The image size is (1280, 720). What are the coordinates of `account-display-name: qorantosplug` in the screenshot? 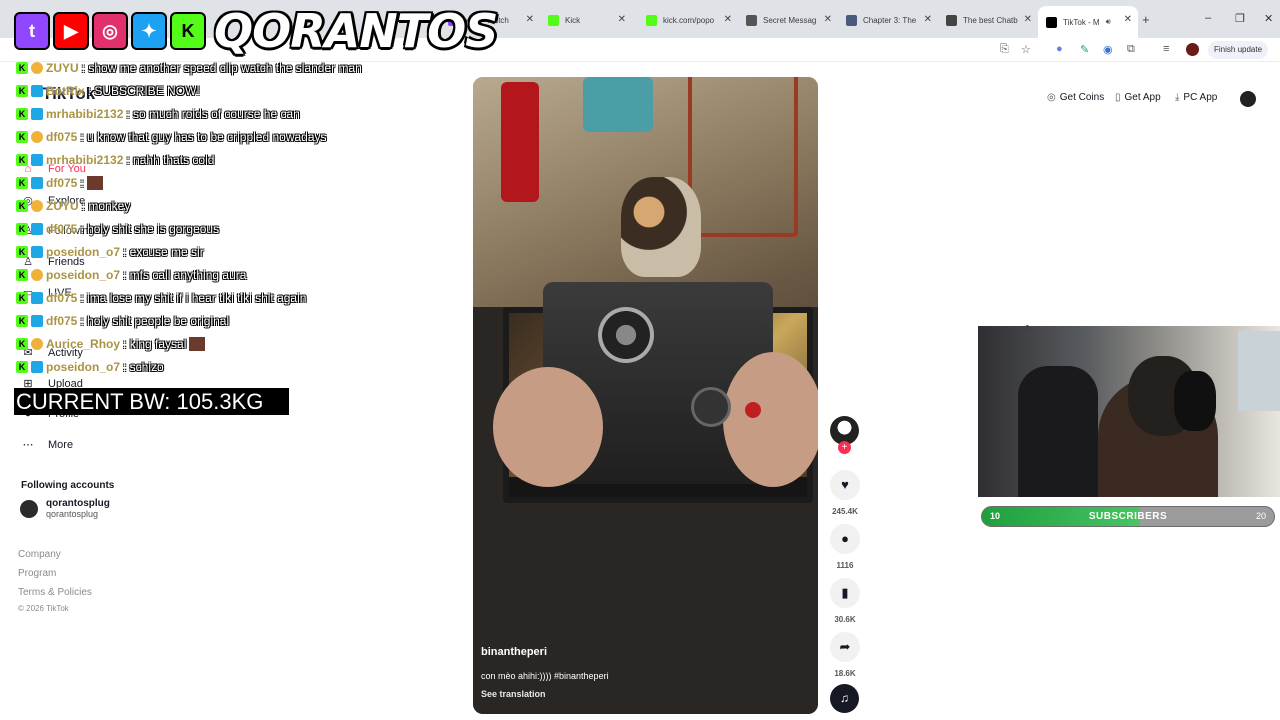 It's located at (78, 503).